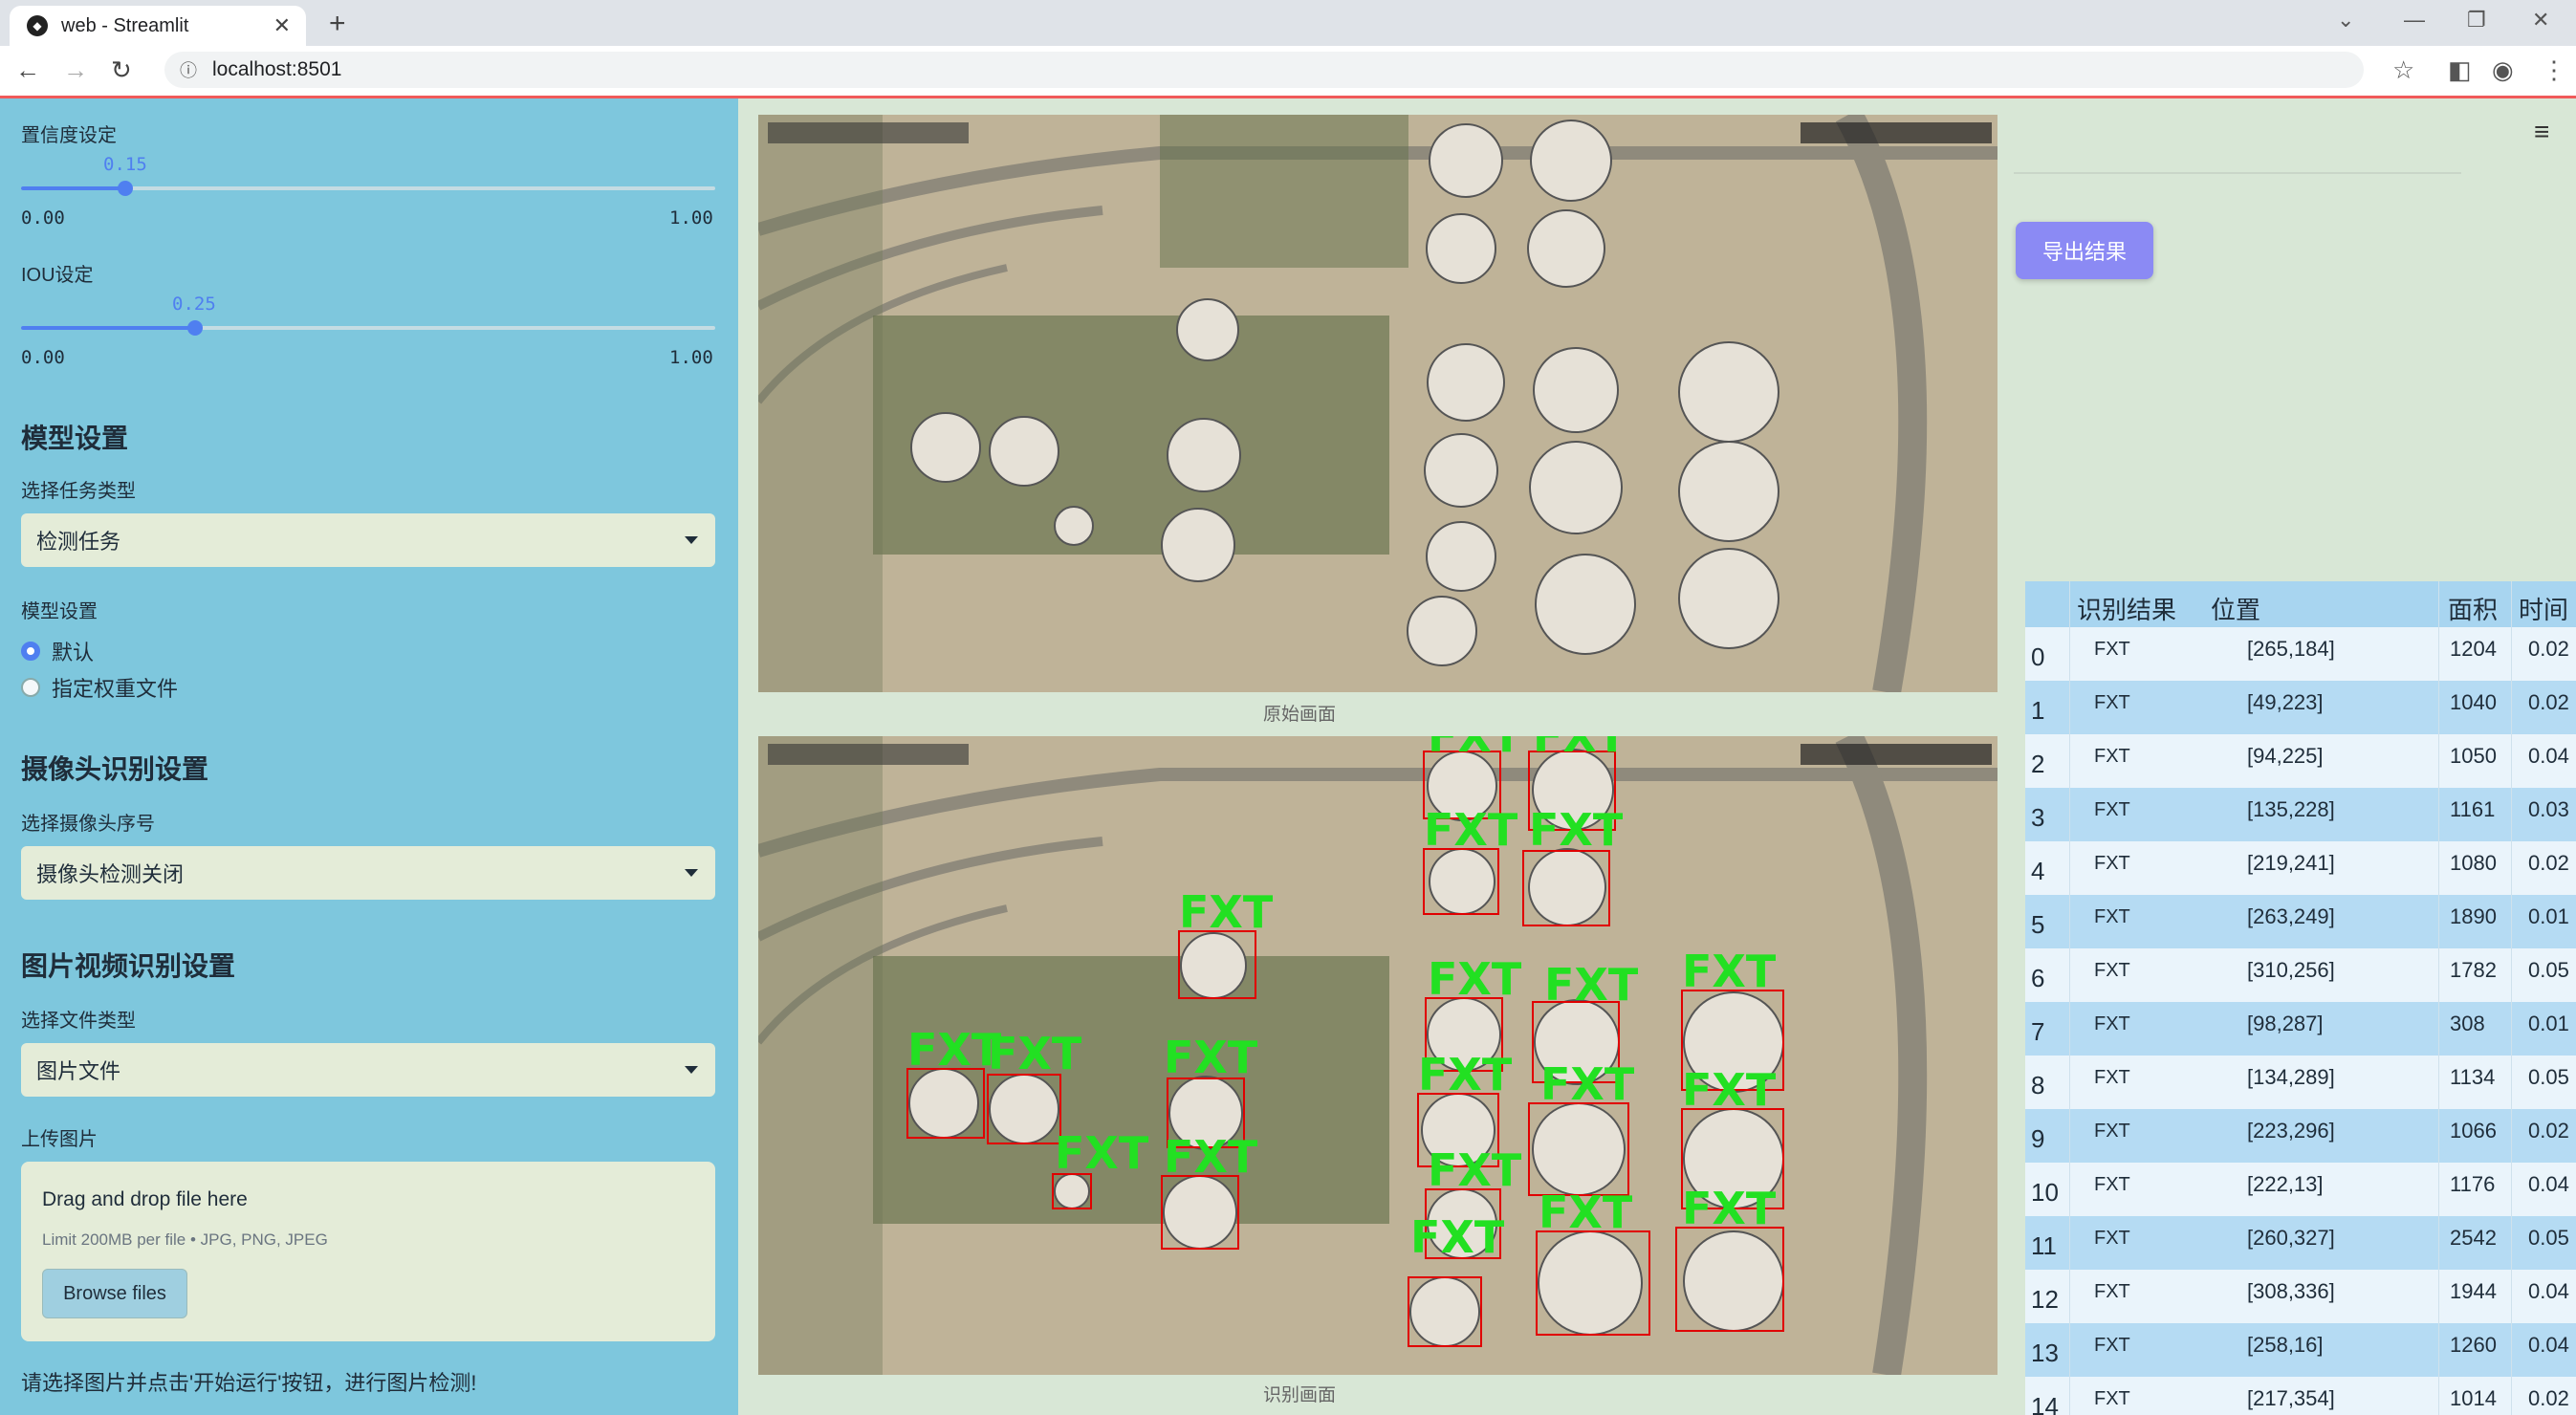  Describe the element at coordinates (2045, 1403) in the screenshot. I see `row-index: 14` at that location.